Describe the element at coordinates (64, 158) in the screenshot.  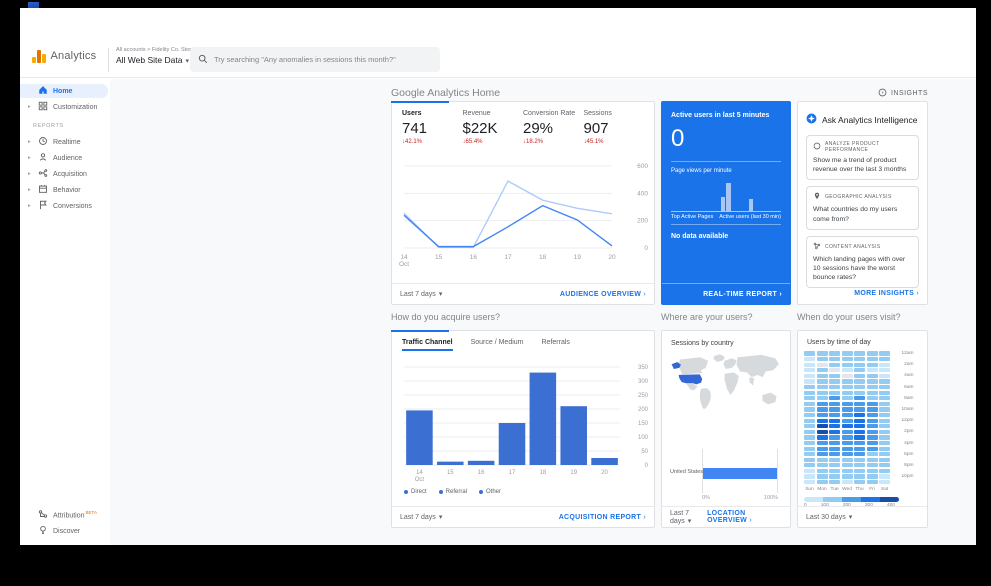
I see `sidebar-item-audience: ▸ Audience` at that location.